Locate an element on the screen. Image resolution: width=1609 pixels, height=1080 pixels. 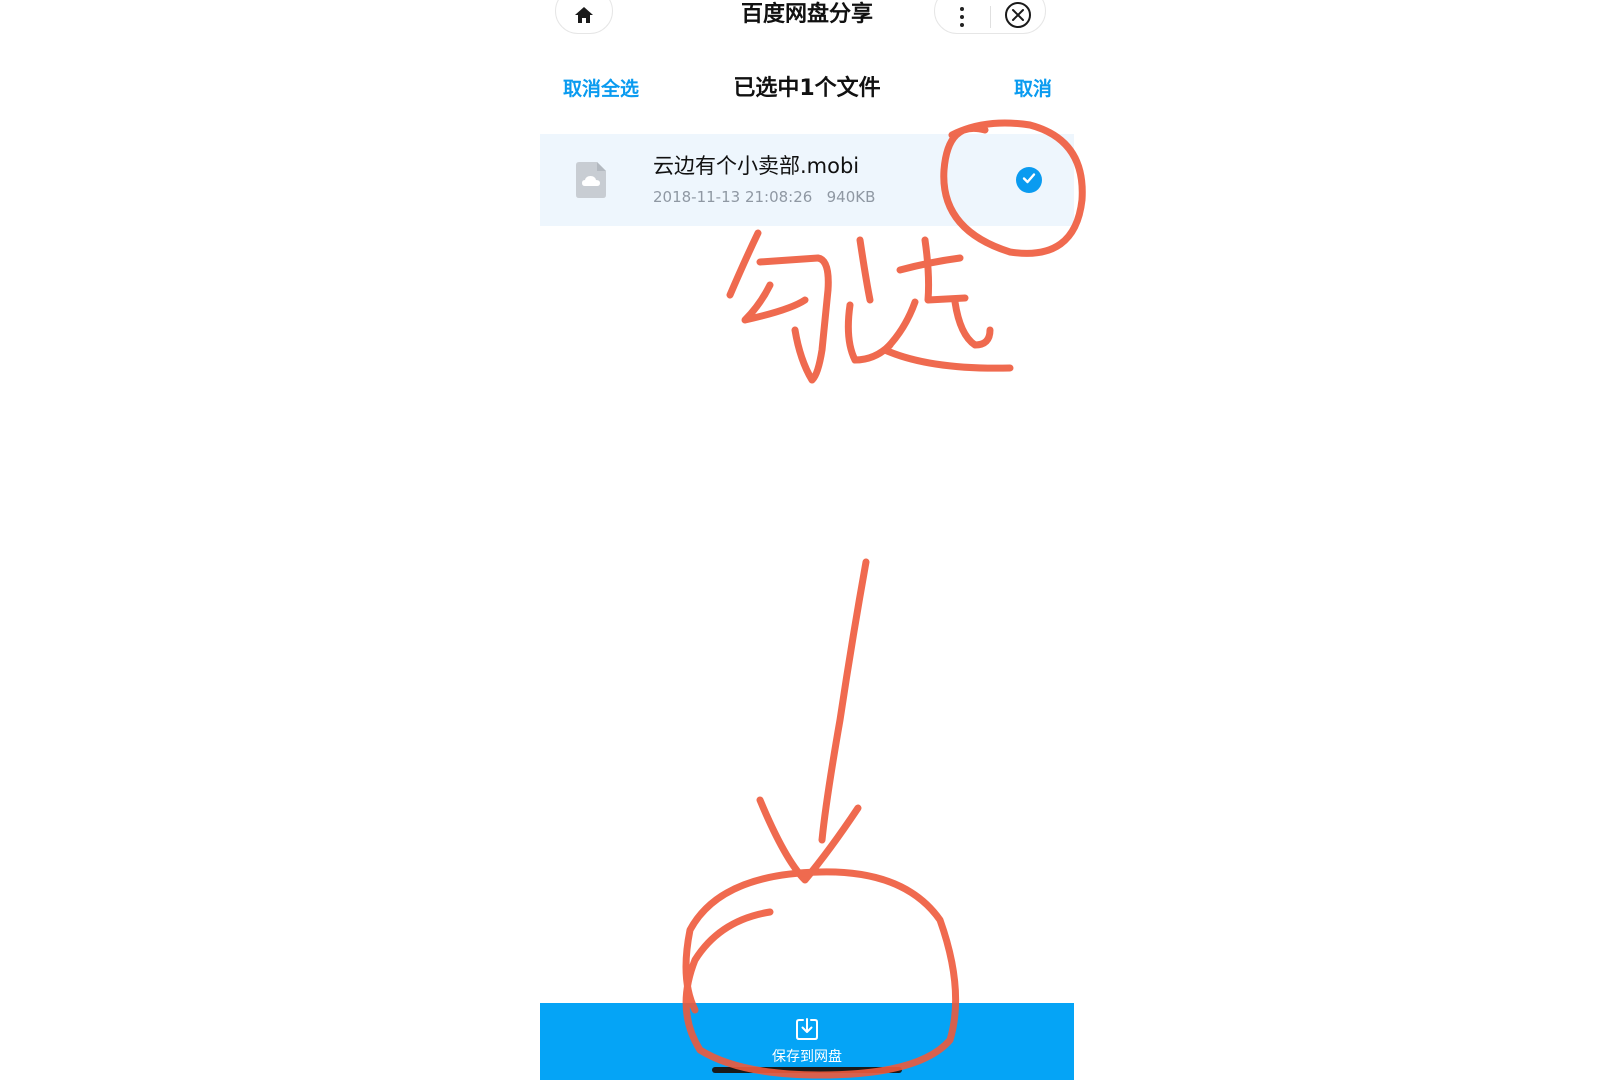
file-datetime: 2018-11-13 21:08:26 is located at coordinates (733, 197).